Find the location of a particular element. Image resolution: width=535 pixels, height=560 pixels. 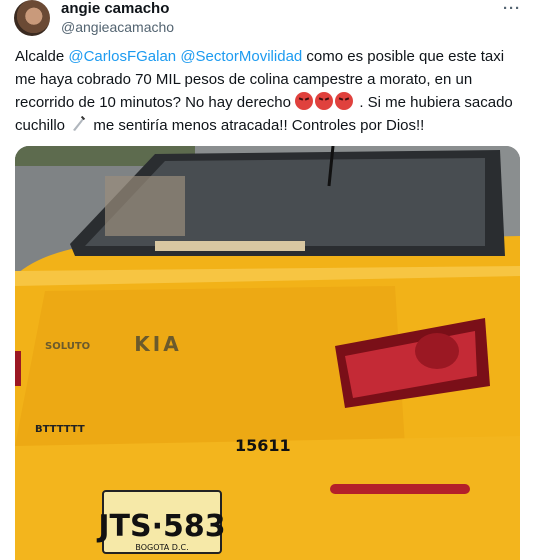

knife-icon is located at coordinates (79, 123).